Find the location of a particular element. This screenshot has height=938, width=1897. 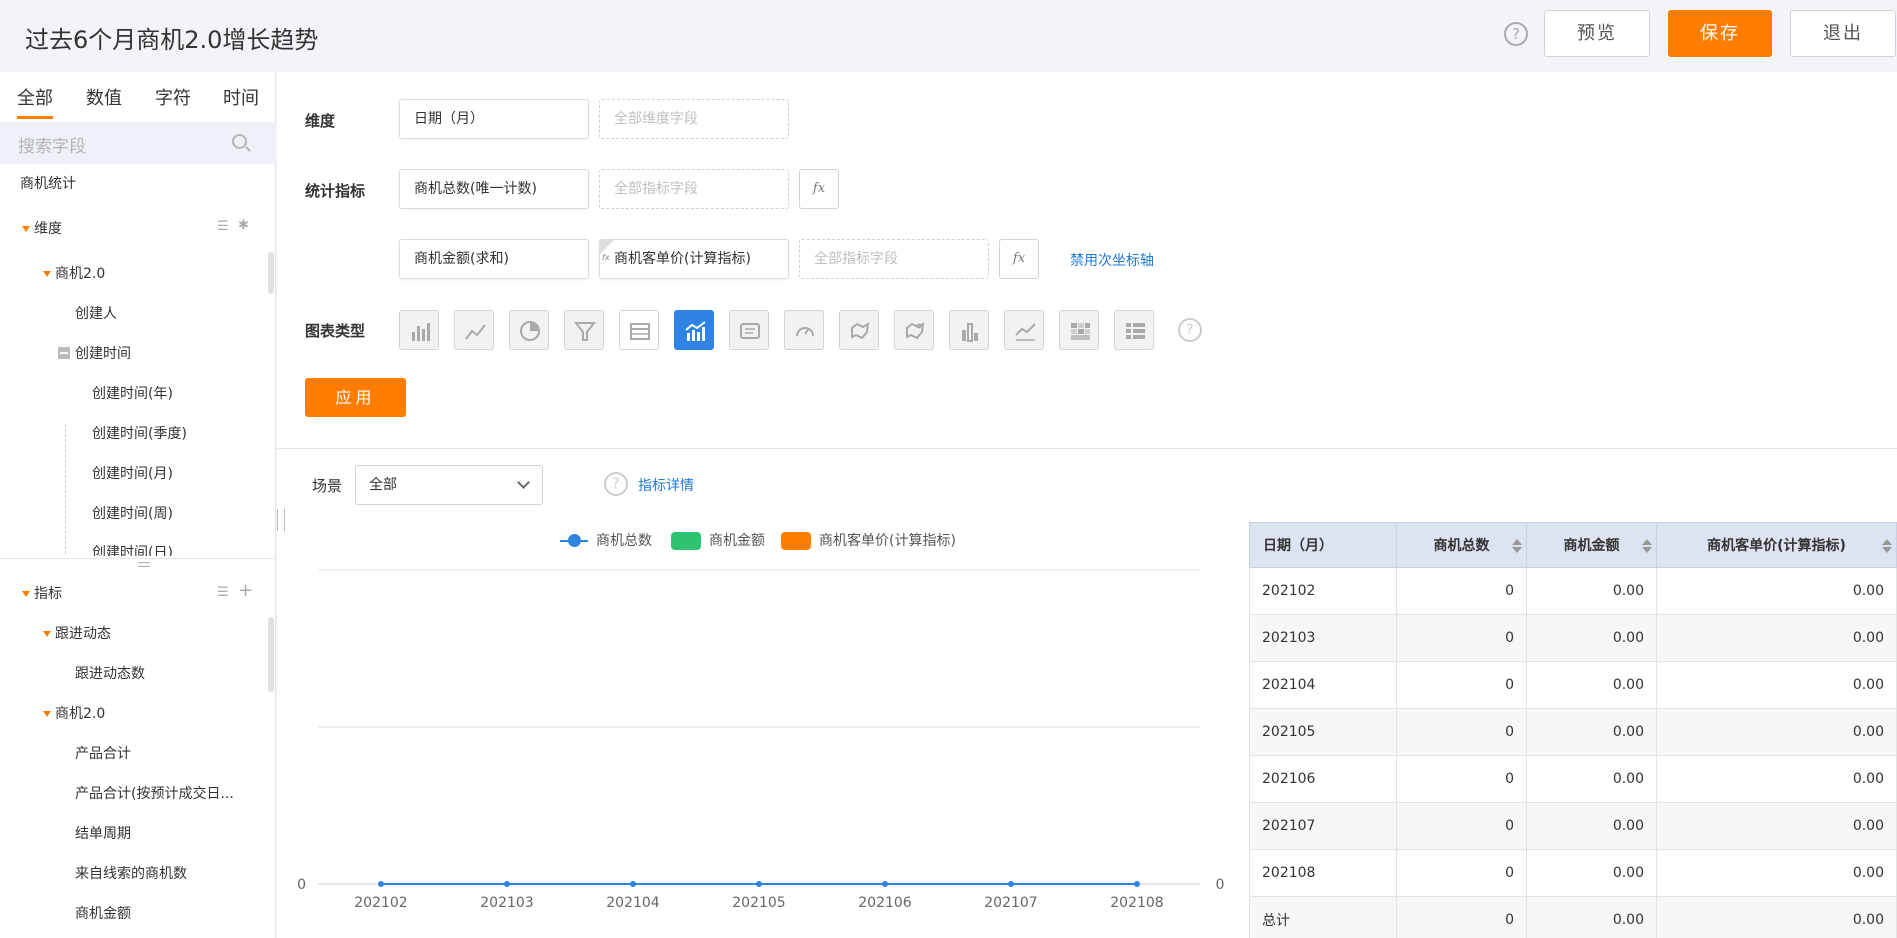

combo-chart-icon is located at coordinates (694, 330).